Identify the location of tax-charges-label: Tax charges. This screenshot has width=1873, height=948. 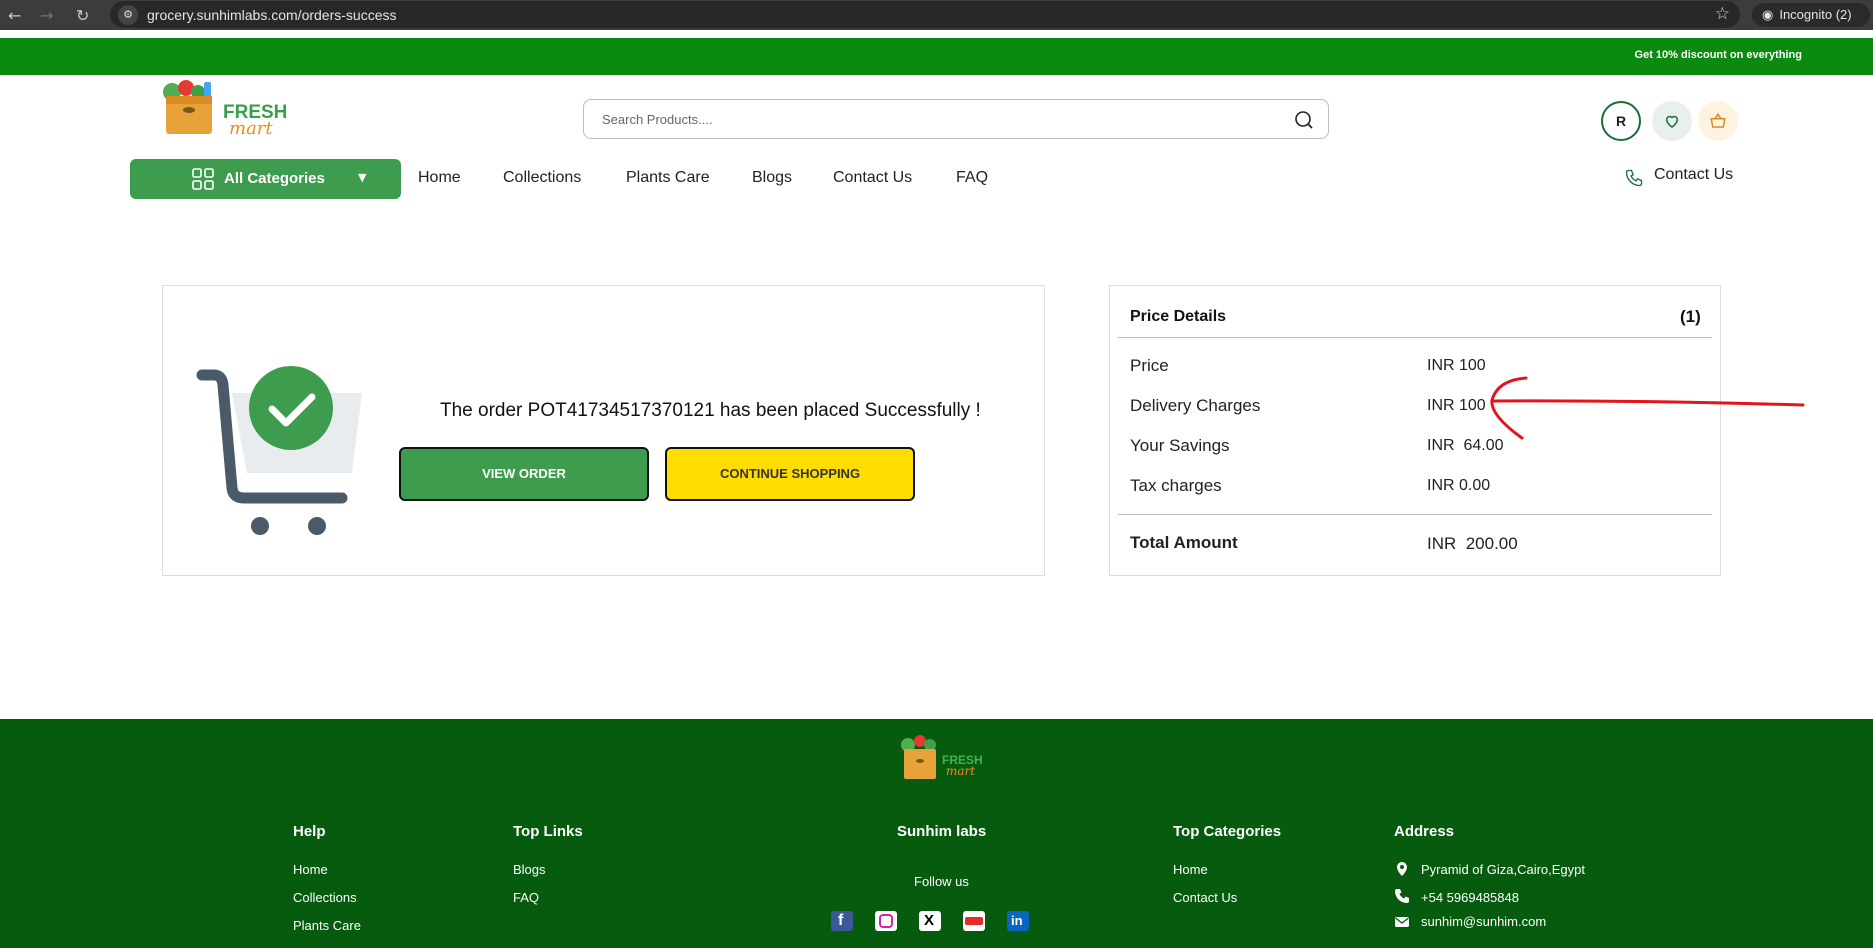
(1176, 485).